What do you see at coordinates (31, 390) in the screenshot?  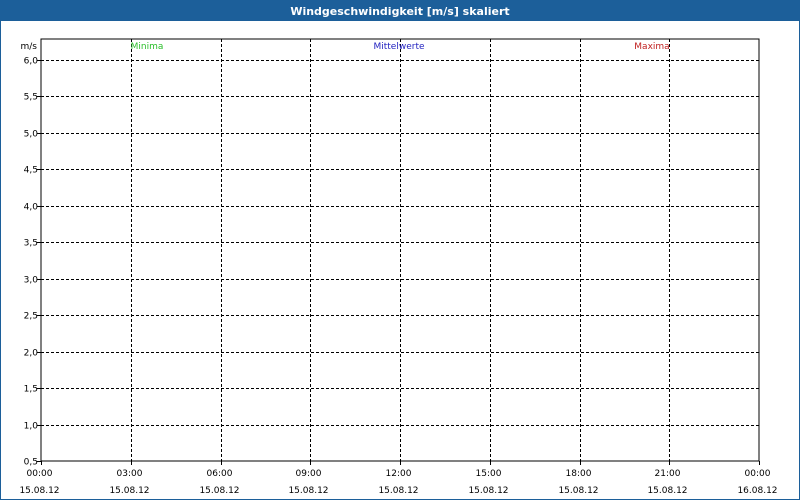 I see `y-tick-label: 1,5` at bounding box center [31, 390].